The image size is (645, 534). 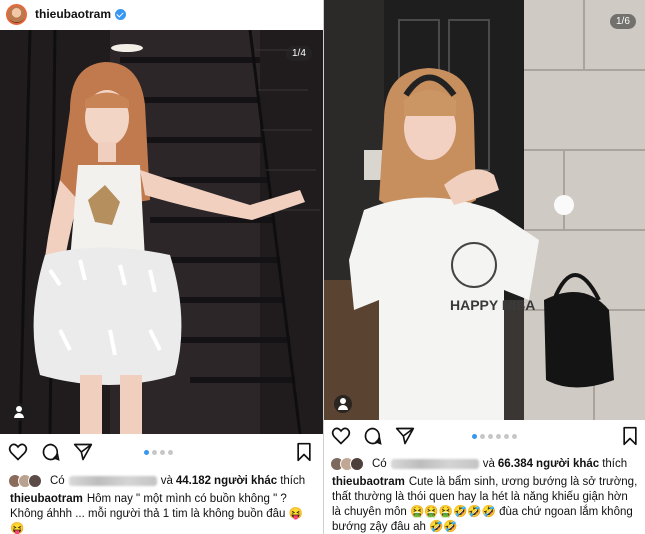 I want to click on verified-icon, so click(x=121, y=14).